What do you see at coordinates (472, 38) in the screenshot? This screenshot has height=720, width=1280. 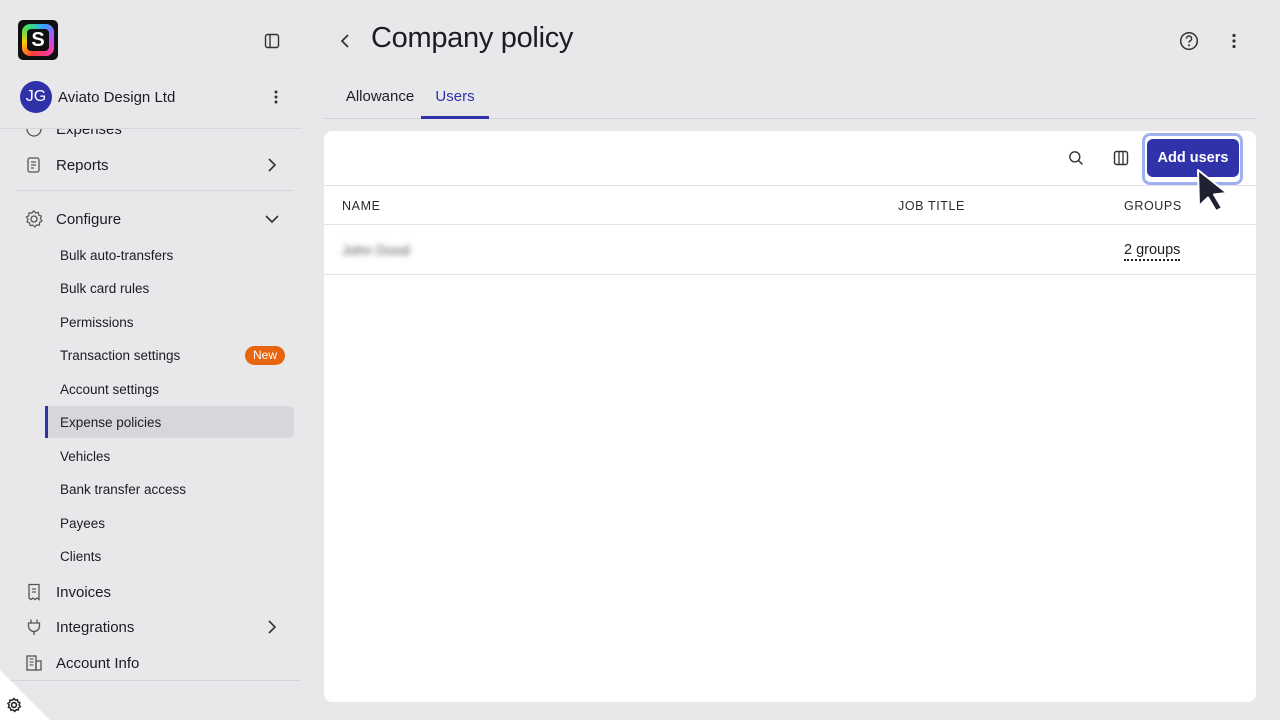 I see `page-title: Company policy` at bounding box center [472, 38].